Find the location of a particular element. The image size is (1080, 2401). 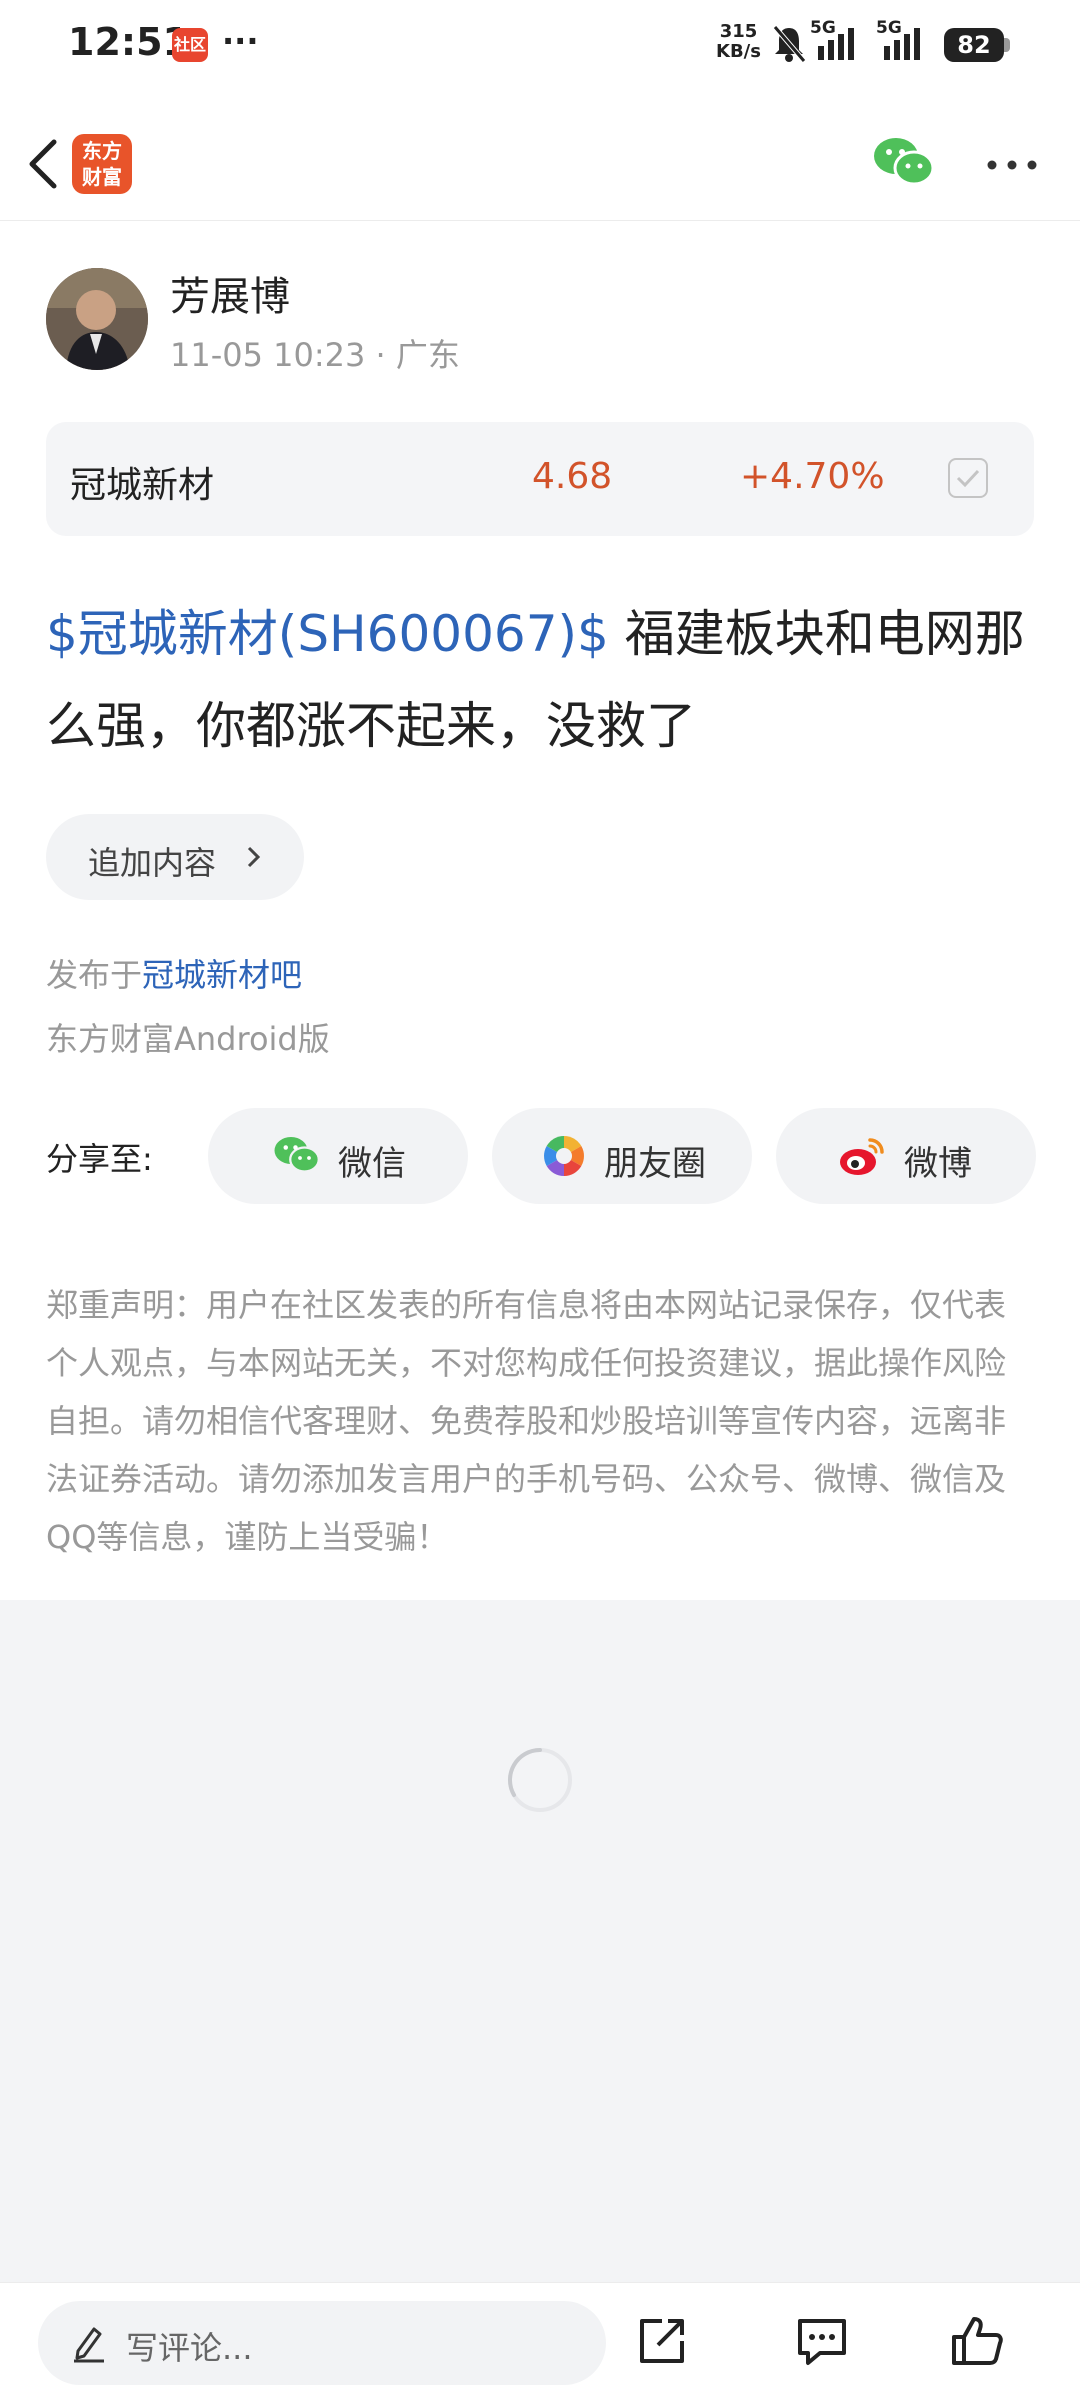

post-meta: 11-05 10:23 · 广东 is located at coordinates (315, 353).